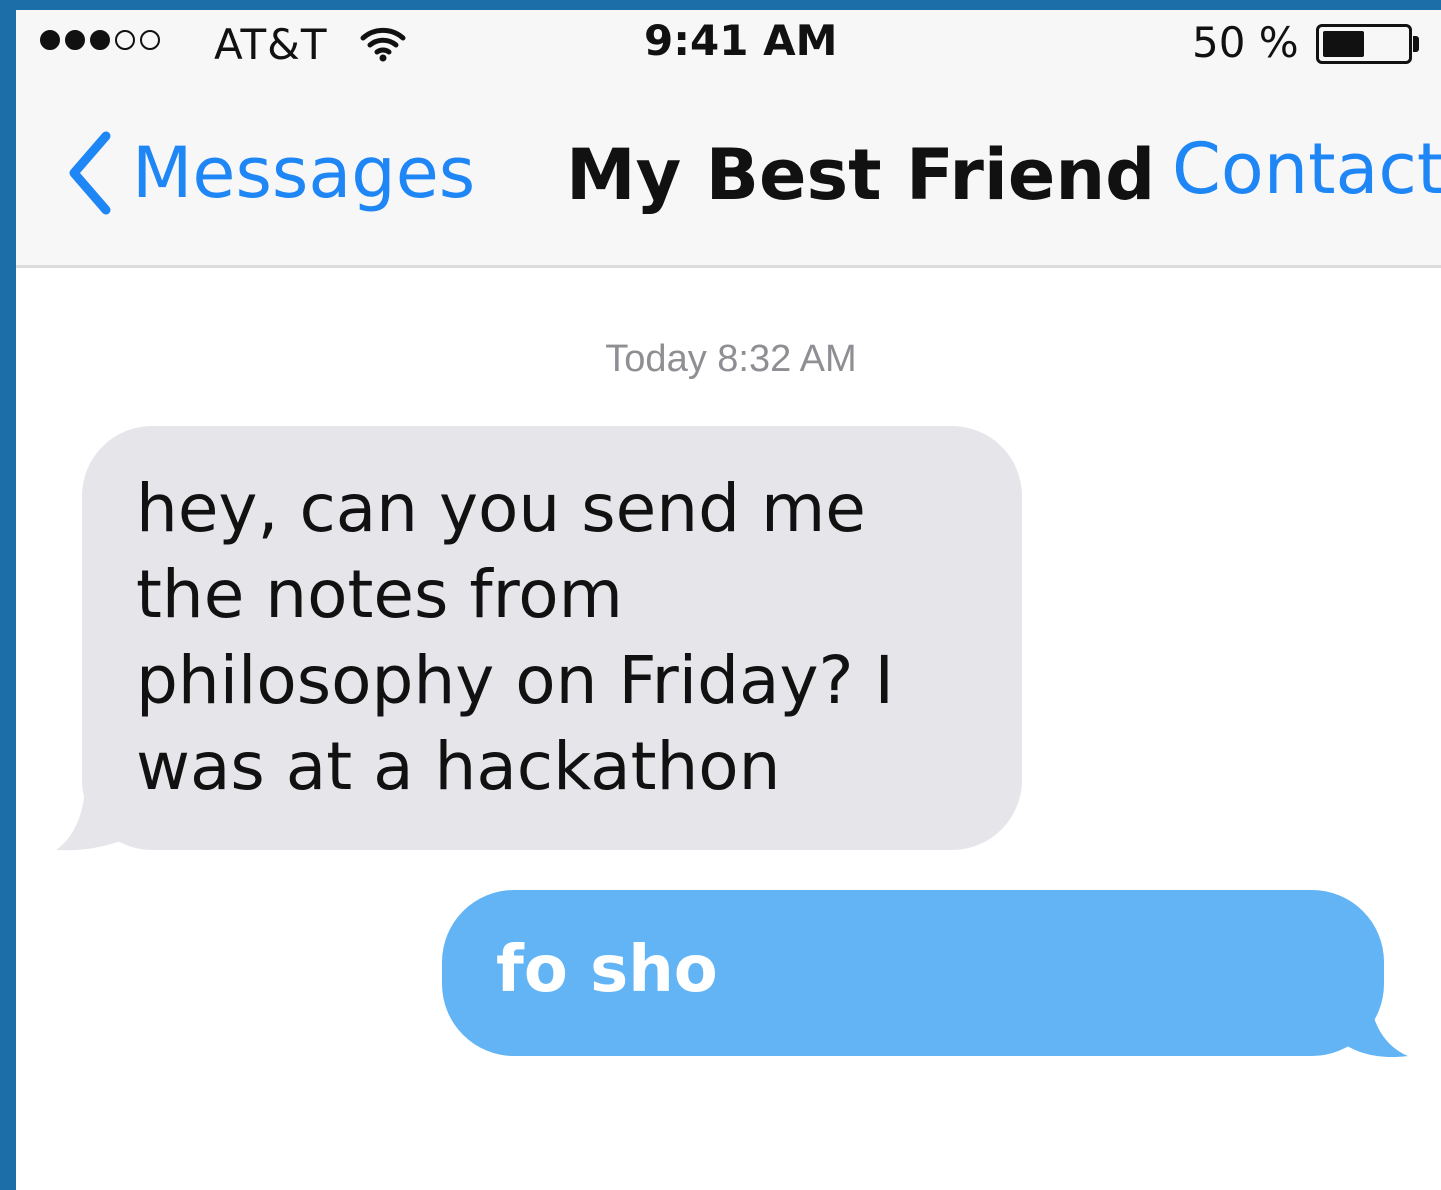 Image resolution: width=1441 pixels, height=1190 pixels. Describe the element at coordinates (1245, 42) in the screenshot. I see `battery-percent: 50 %` at that location.